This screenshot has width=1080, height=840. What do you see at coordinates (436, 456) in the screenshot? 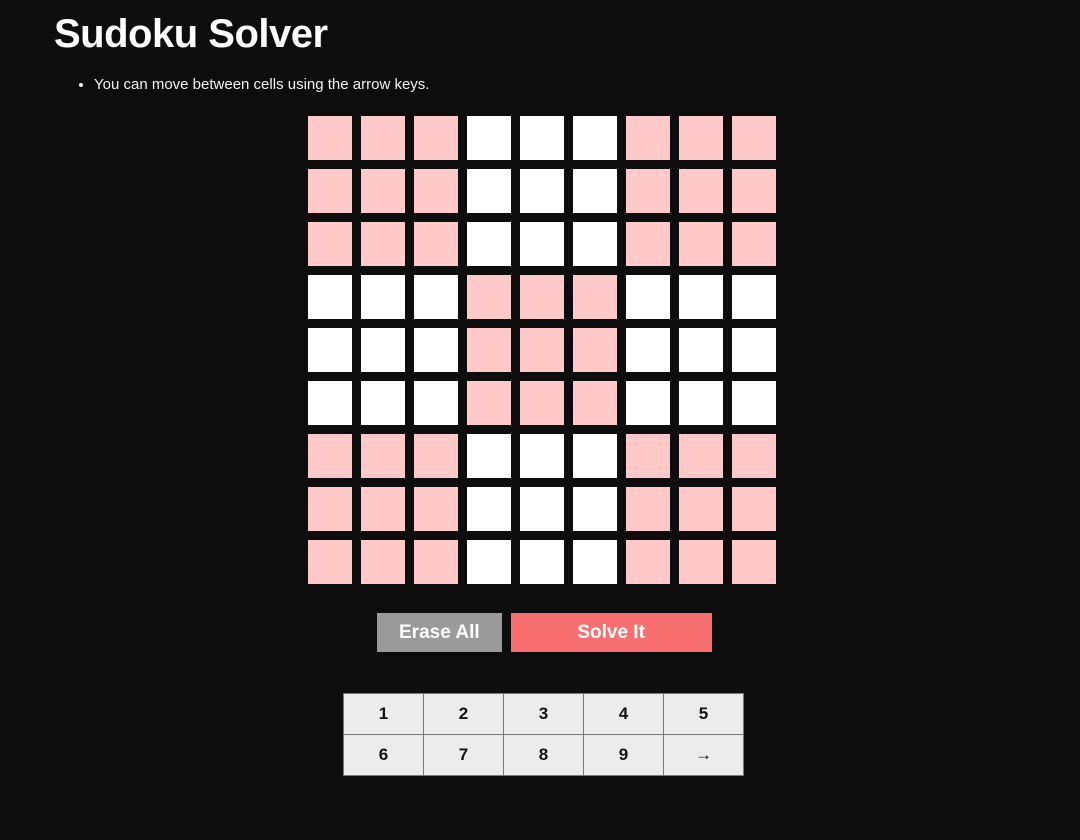
I see `sudoku-cell-r7-c3` at bounding box center [436, 456].